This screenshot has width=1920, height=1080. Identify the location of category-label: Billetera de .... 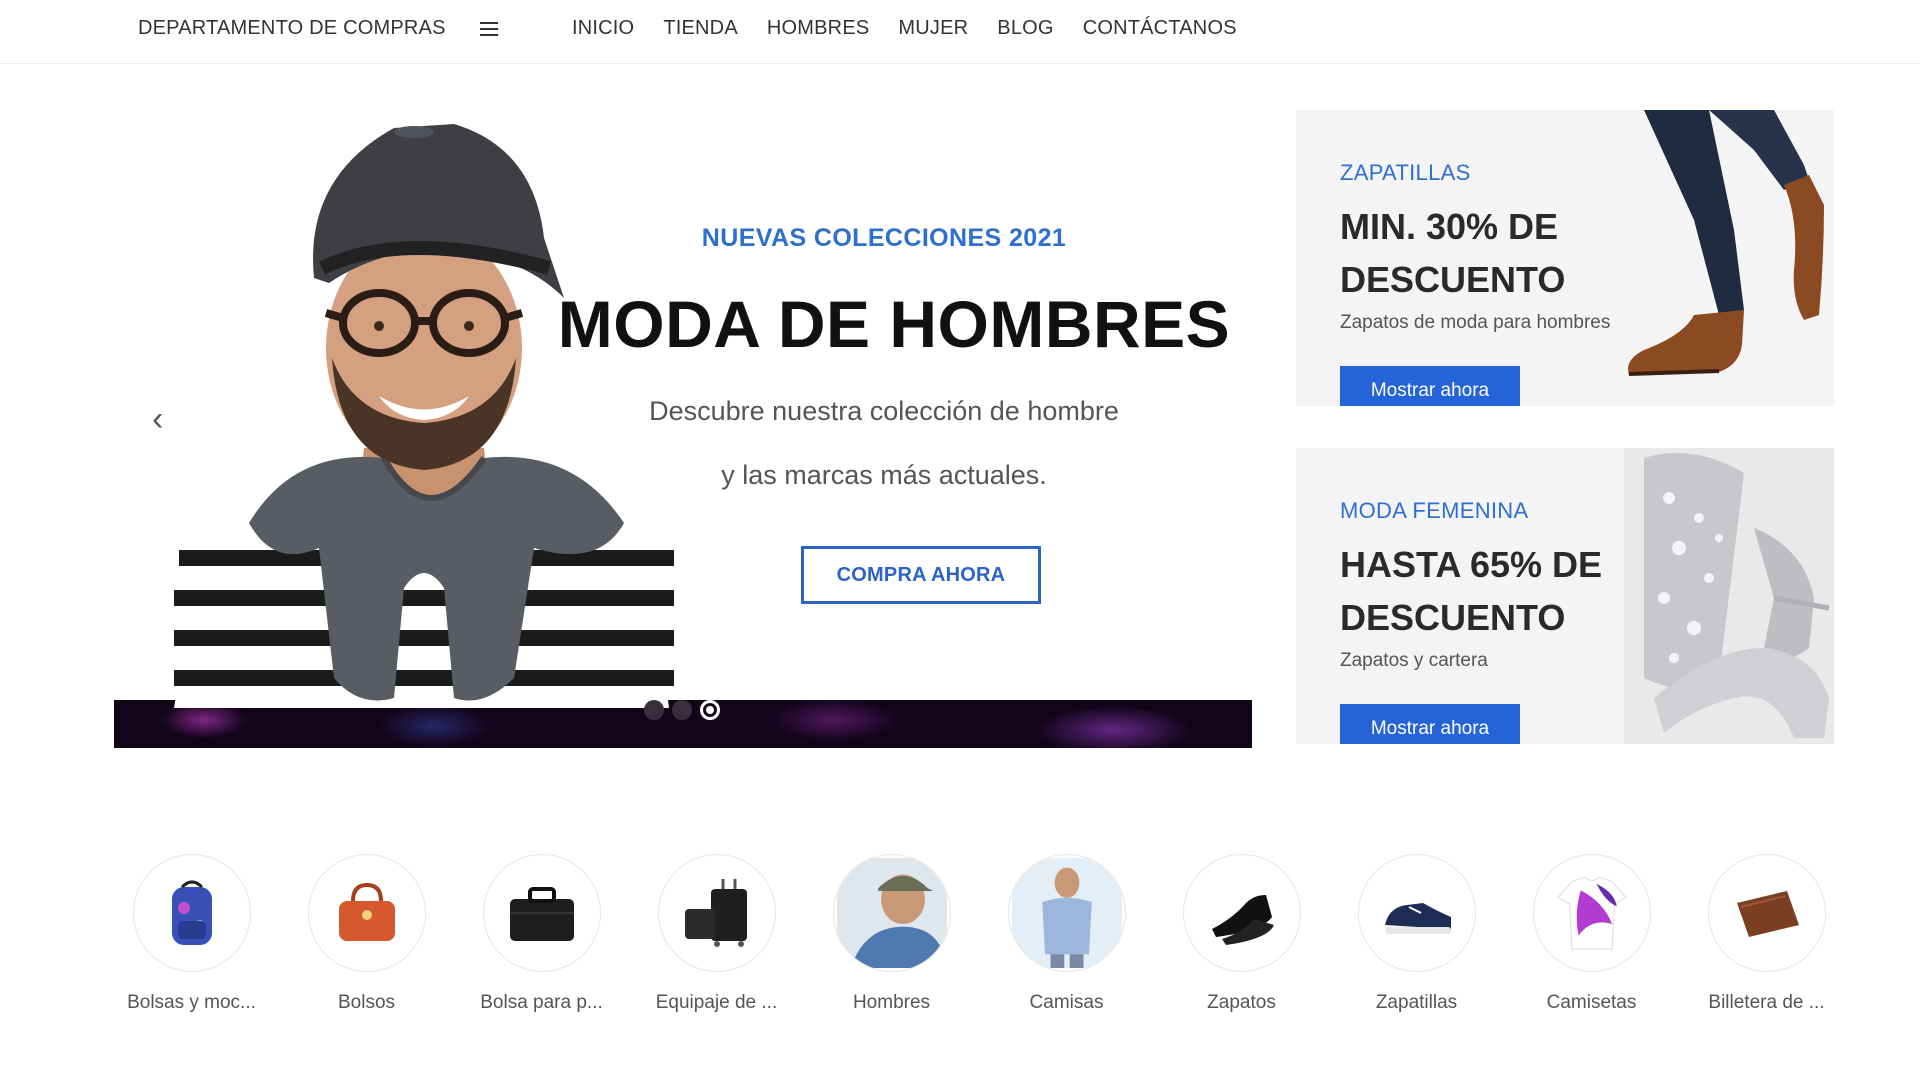
(1766, 1002).